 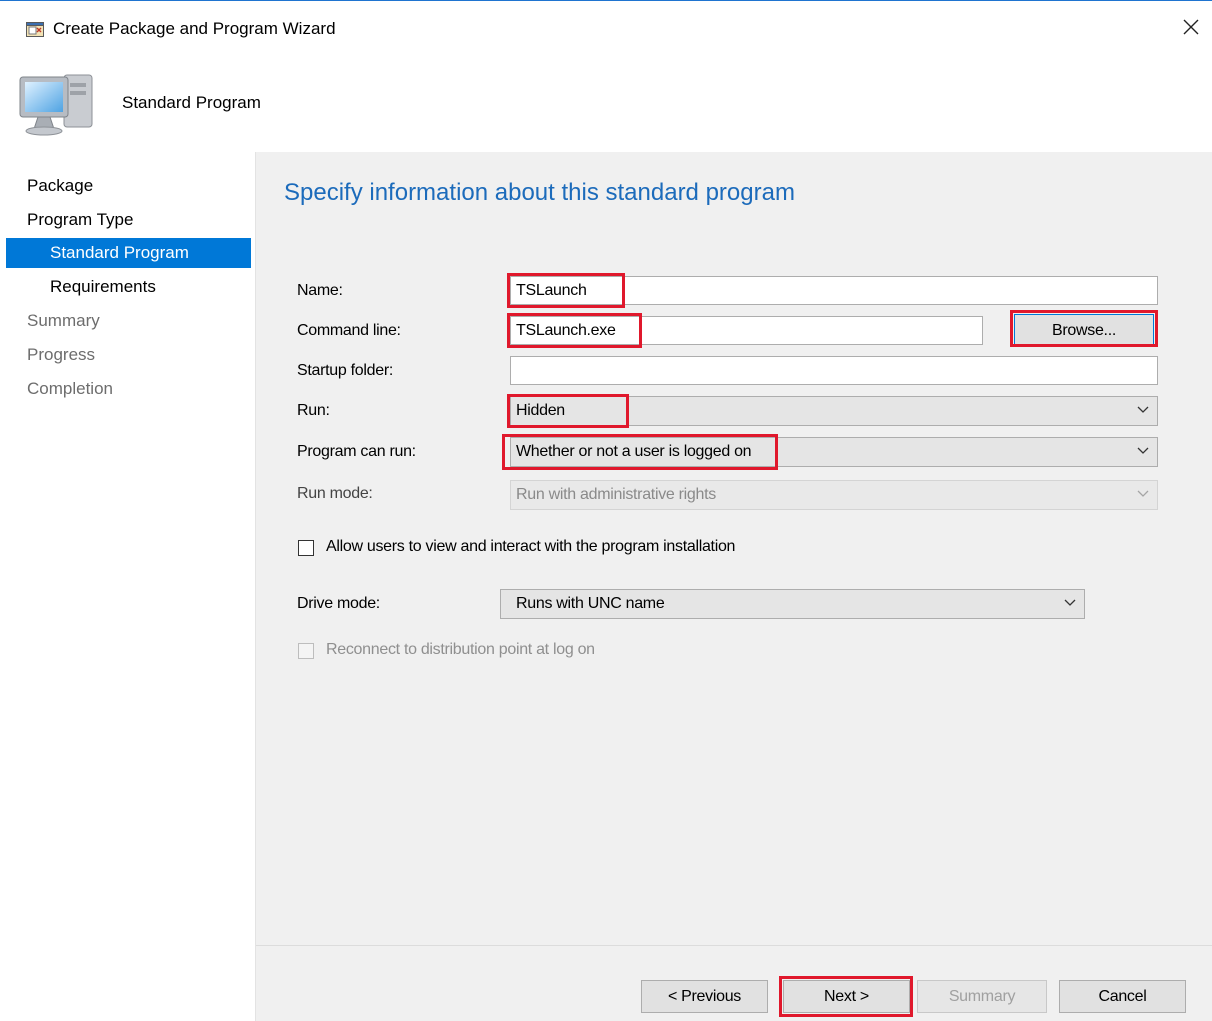 I want to click on run-select: Hidden, so click(x=834, y=411).